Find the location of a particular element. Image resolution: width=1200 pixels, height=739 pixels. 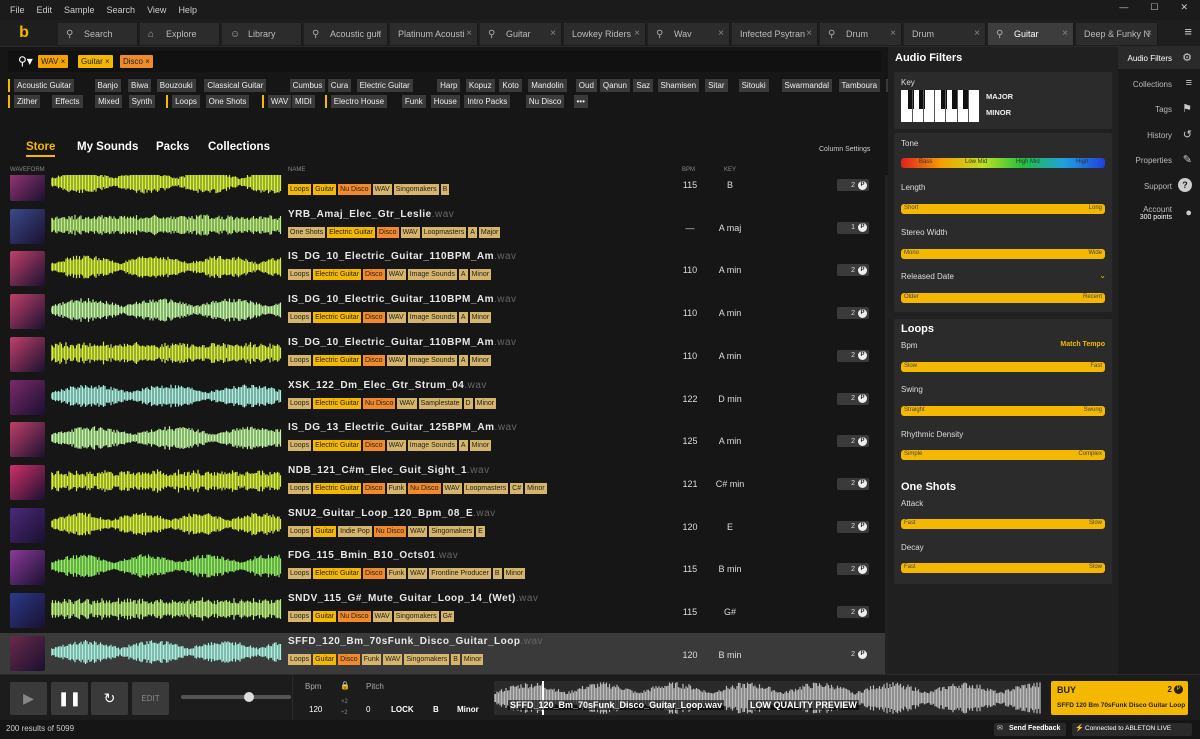

attack-slider: Fast Slow is located at coordinates (1003, 524).